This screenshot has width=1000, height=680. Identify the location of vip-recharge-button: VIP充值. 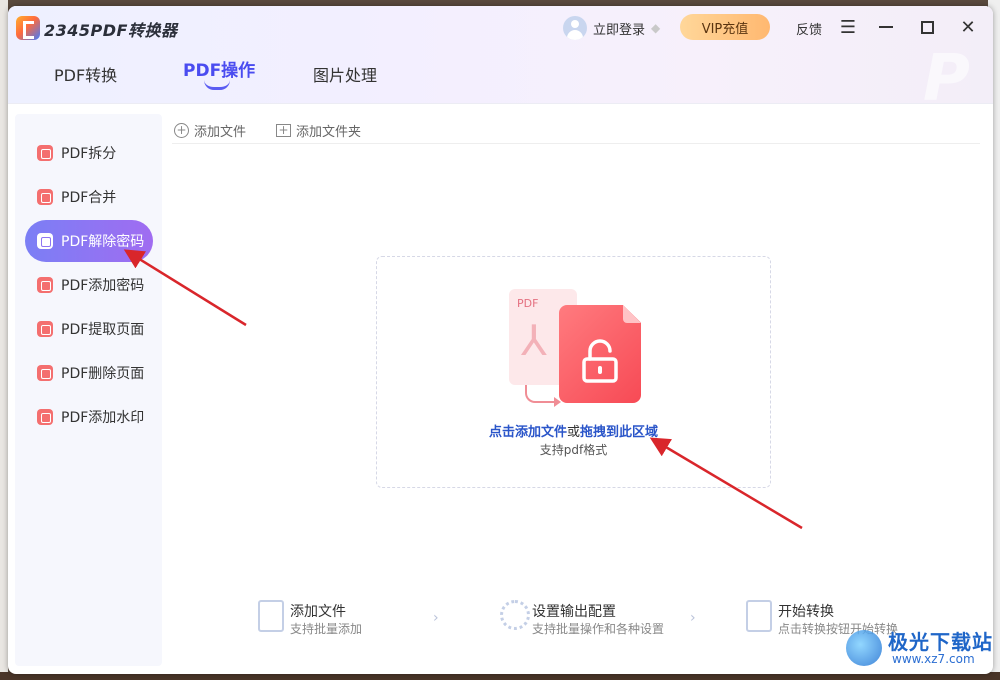
(725, 27).